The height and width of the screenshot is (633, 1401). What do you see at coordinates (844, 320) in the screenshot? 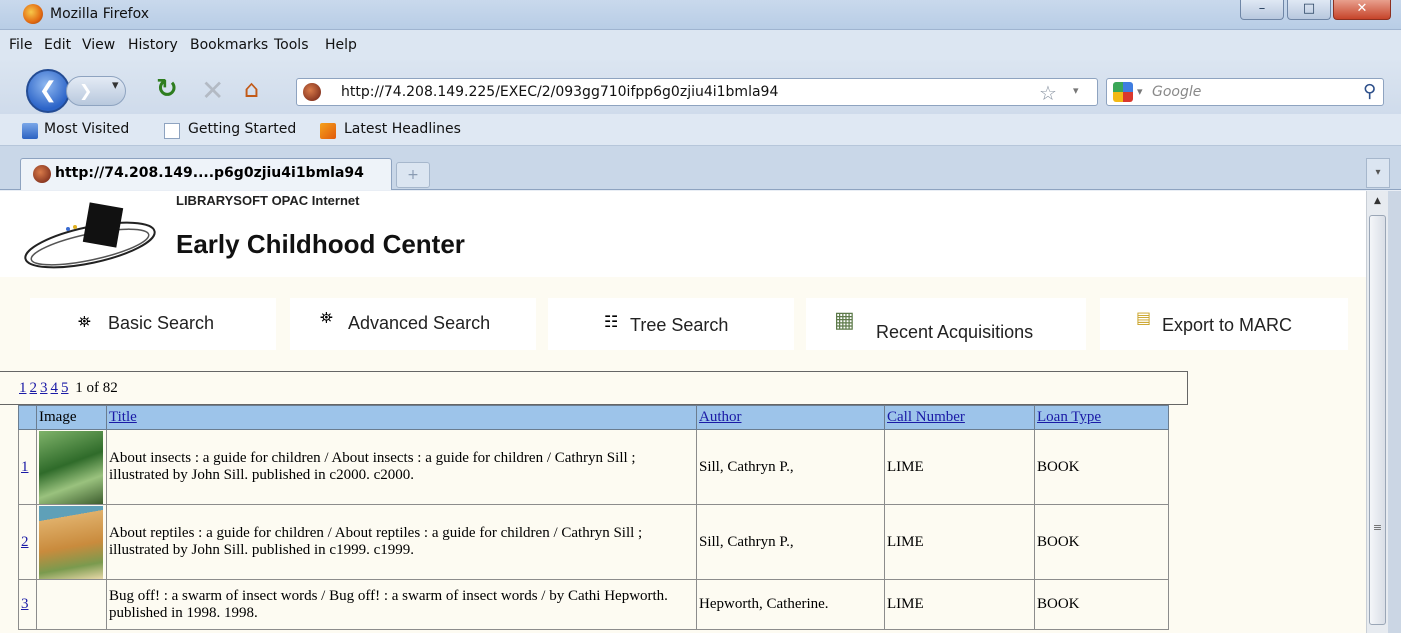
I see `box-icon: ▦` at bounding box center [844, 320].